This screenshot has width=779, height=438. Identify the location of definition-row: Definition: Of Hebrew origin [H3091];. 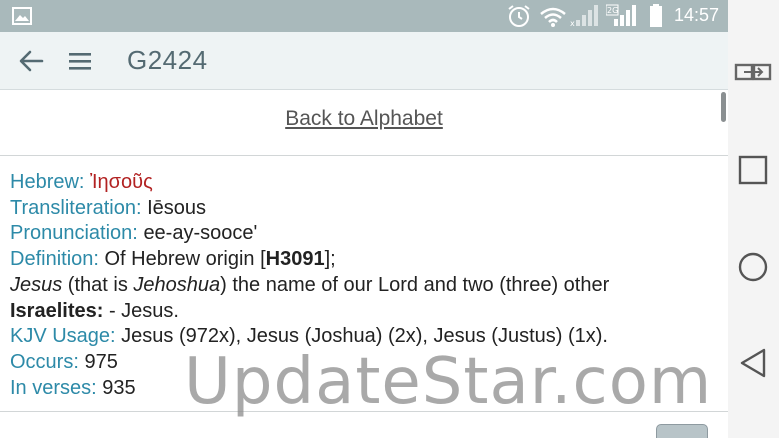
(362, 260).